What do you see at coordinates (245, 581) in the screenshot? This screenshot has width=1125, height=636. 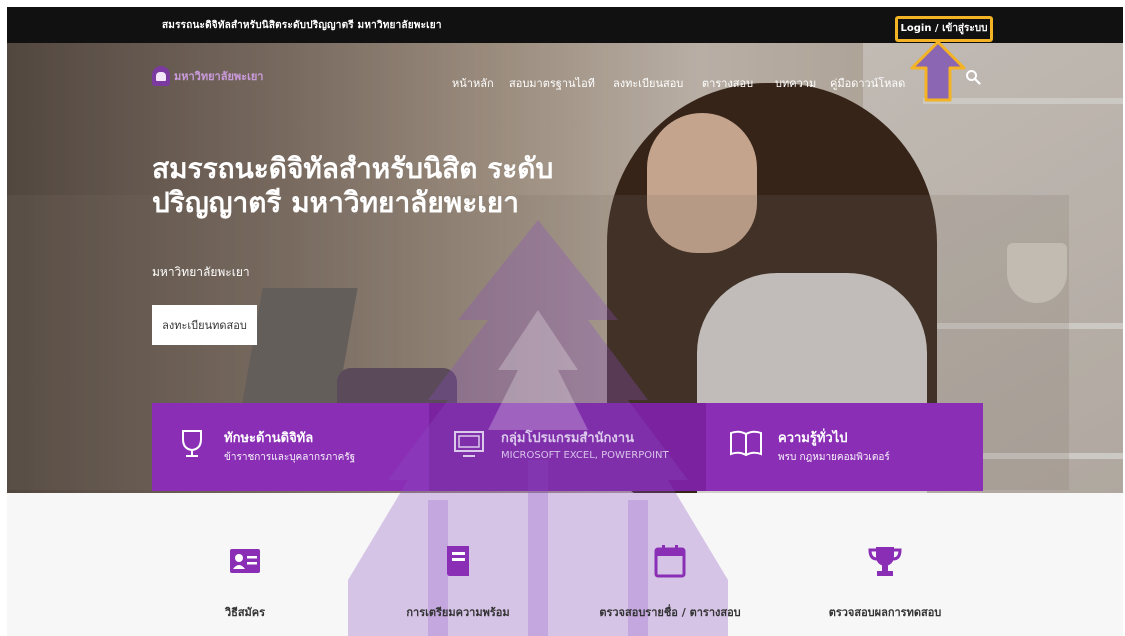 I see `step-how-to-apply: วิธีสมัคร` at bounding box center [245, 581].